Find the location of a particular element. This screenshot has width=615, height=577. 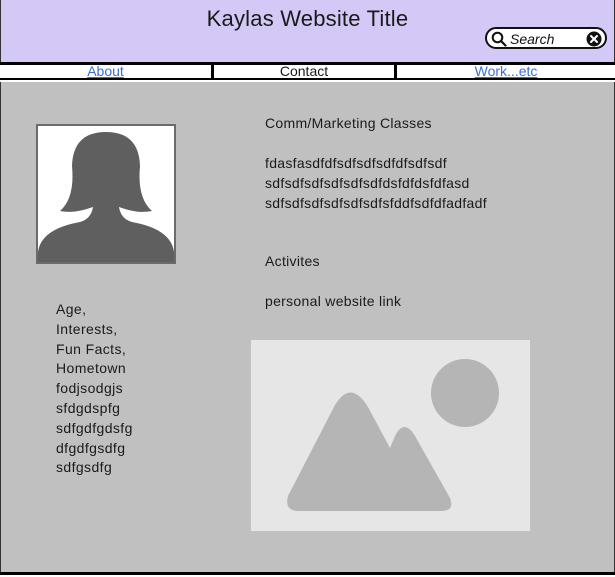

list-item: fodjsodgjs is located at coordinates (90, 388).